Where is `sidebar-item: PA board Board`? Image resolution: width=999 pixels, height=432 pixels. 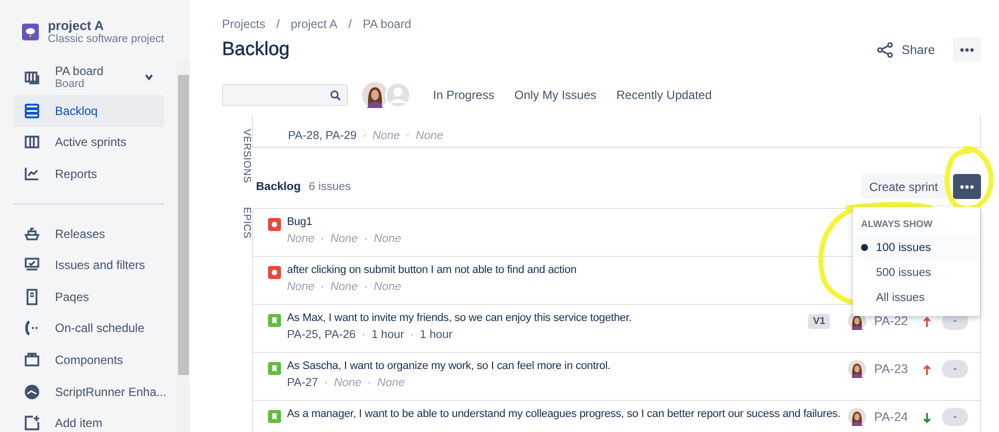
sidebar-item: PA board Board is located at coordinates (88, 77).